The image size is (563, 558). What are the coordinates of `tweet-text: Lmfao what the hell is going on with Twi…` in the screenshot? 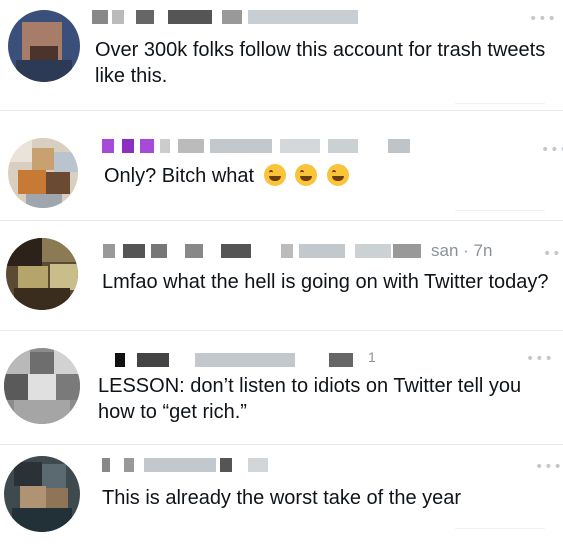 It's located at (325, 282).